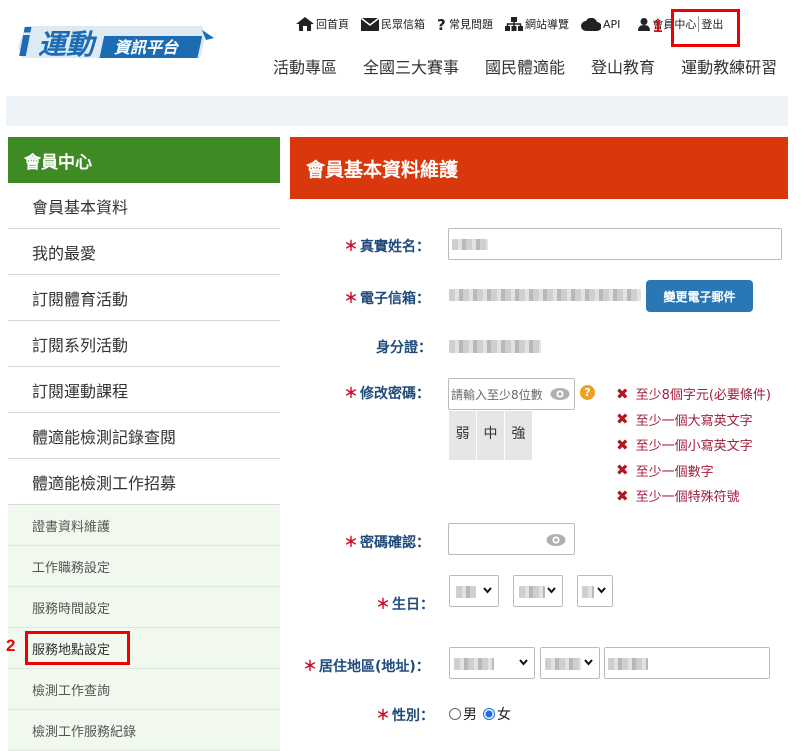 Image resolution: width=809 pixels, height=751 pixels. Describe the element at coordinates (729, 66) in the screenshot. I see `main-nav-item: 運動教練研習` at that location.